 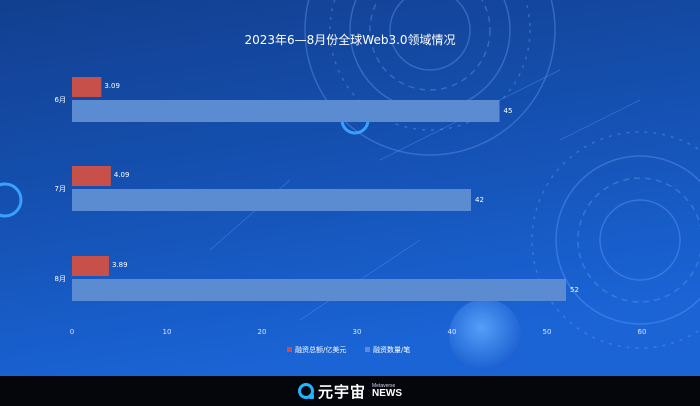 I want to click on x-axis: 0 10 20 30 40 50 60, so click(x=358, y=332).